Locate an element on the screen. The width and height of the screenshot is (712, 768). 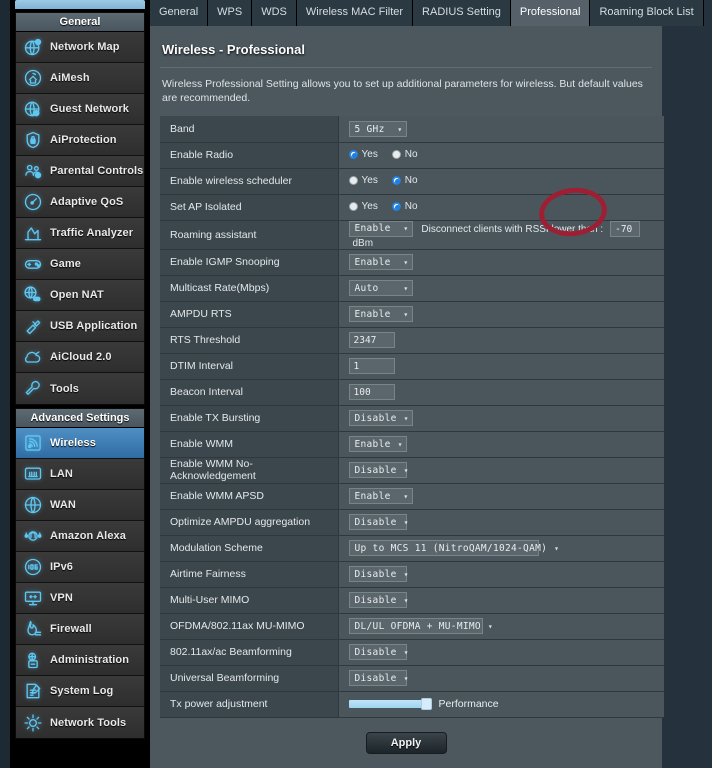
sidebar-item-wan: WAN is located at coordinates (80, 505).